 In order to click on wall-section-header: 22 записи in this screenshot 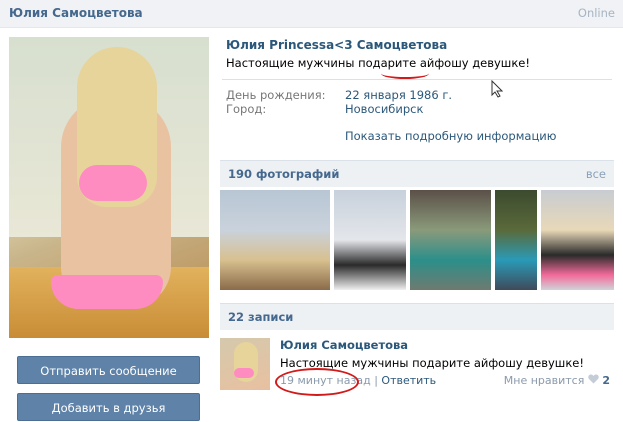, I will do `click(417, 316)`.